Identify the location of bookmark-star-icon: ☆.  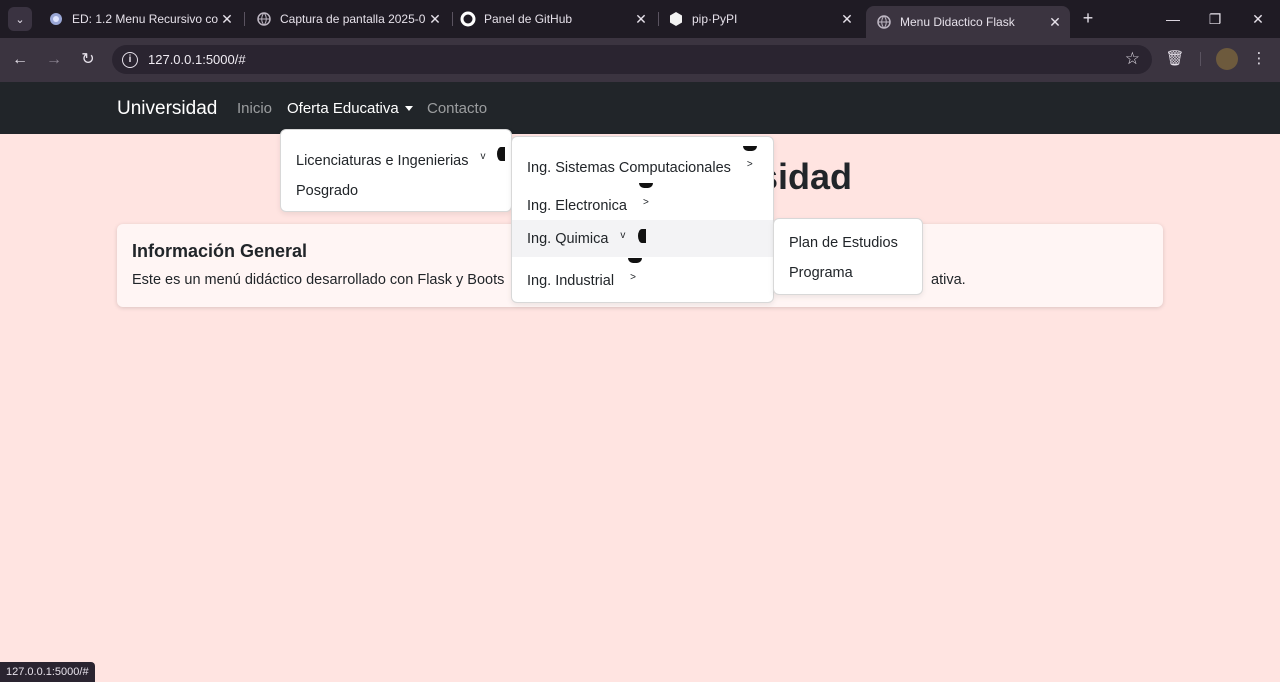
(1132, 59).